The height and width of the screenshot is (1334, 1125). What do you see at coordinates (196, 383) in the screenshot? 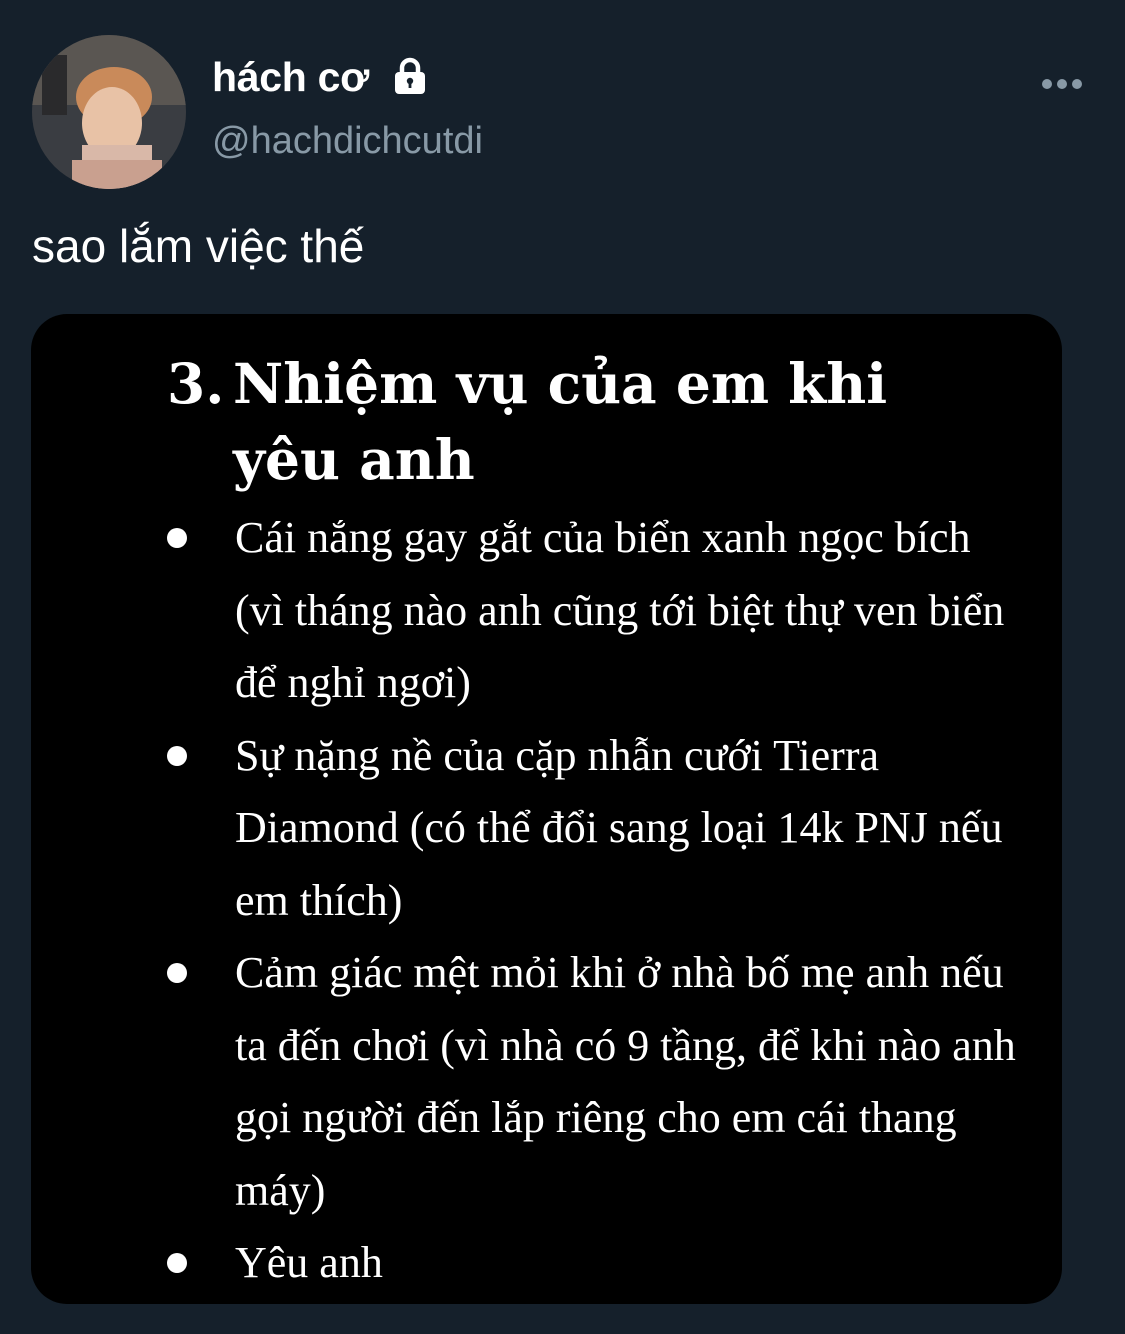
I see `media-heading-number: 3.` at bounding box center [196, 383].